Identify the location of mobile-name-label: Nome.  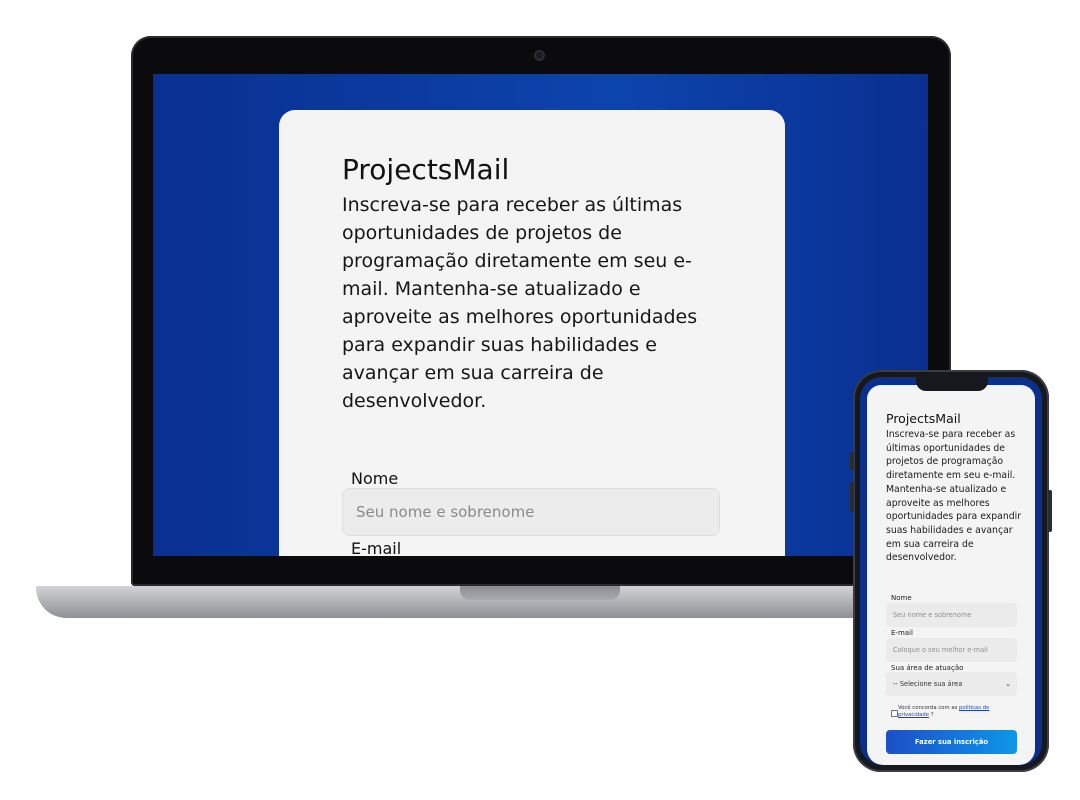
(901, 598).